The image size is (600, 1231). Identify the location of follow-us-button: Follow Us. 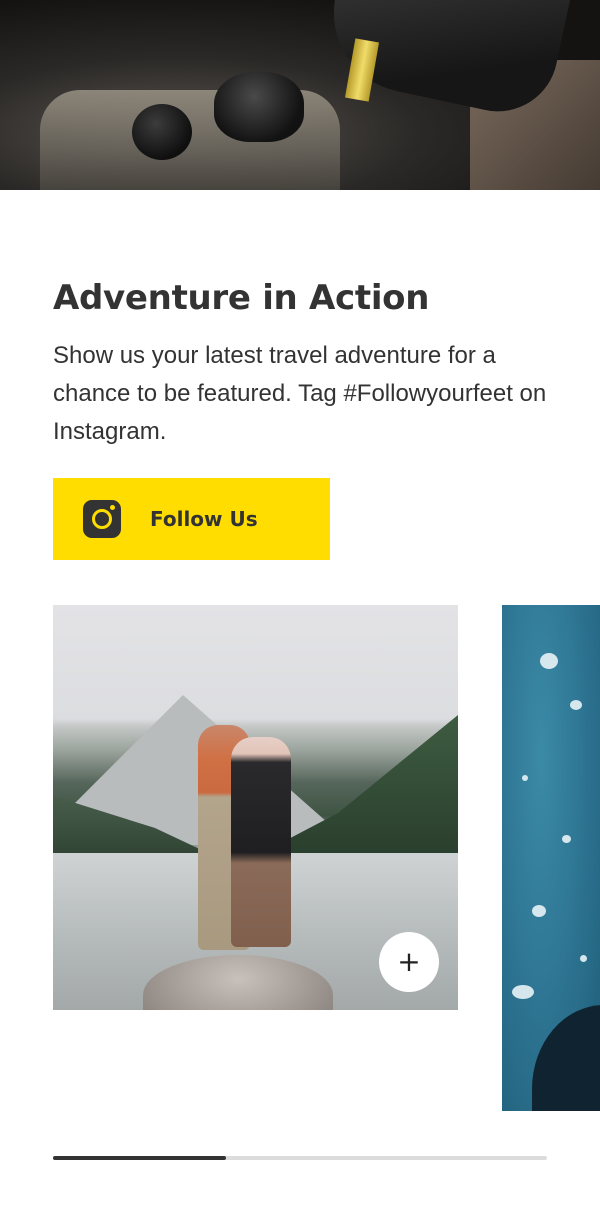
(191, 519).